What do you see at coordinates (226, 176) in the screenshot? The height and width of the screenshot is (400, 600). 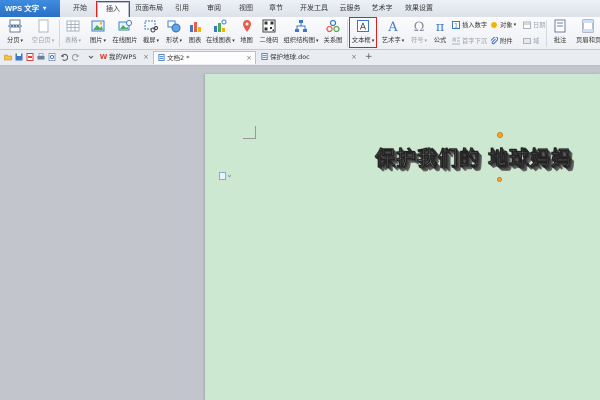 I see `paragraph-layout-icon` at bounding box center [226, 176].